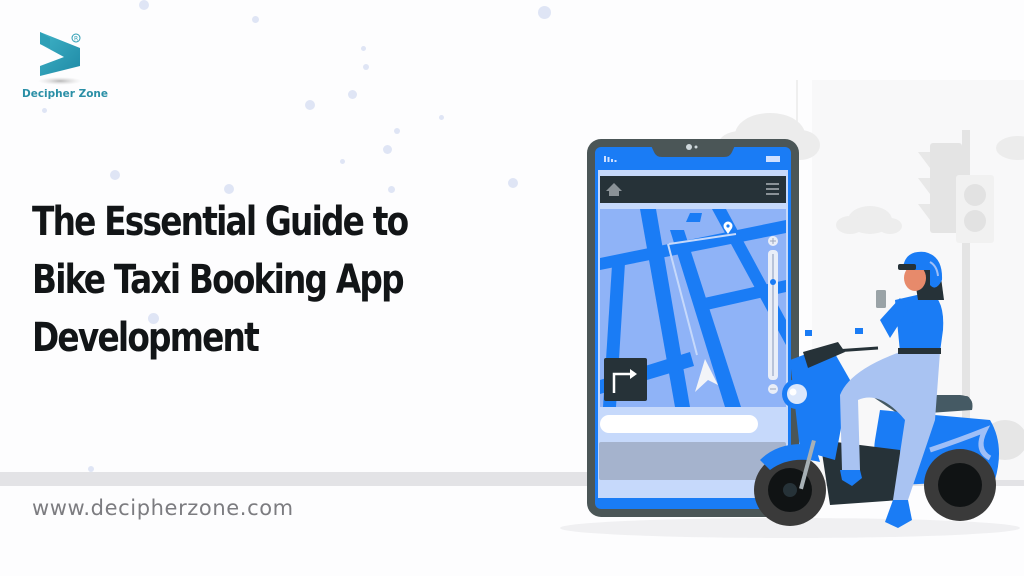 This screenshot has height=576, width=1024. I want to click on app-bar, so click(693, 189).